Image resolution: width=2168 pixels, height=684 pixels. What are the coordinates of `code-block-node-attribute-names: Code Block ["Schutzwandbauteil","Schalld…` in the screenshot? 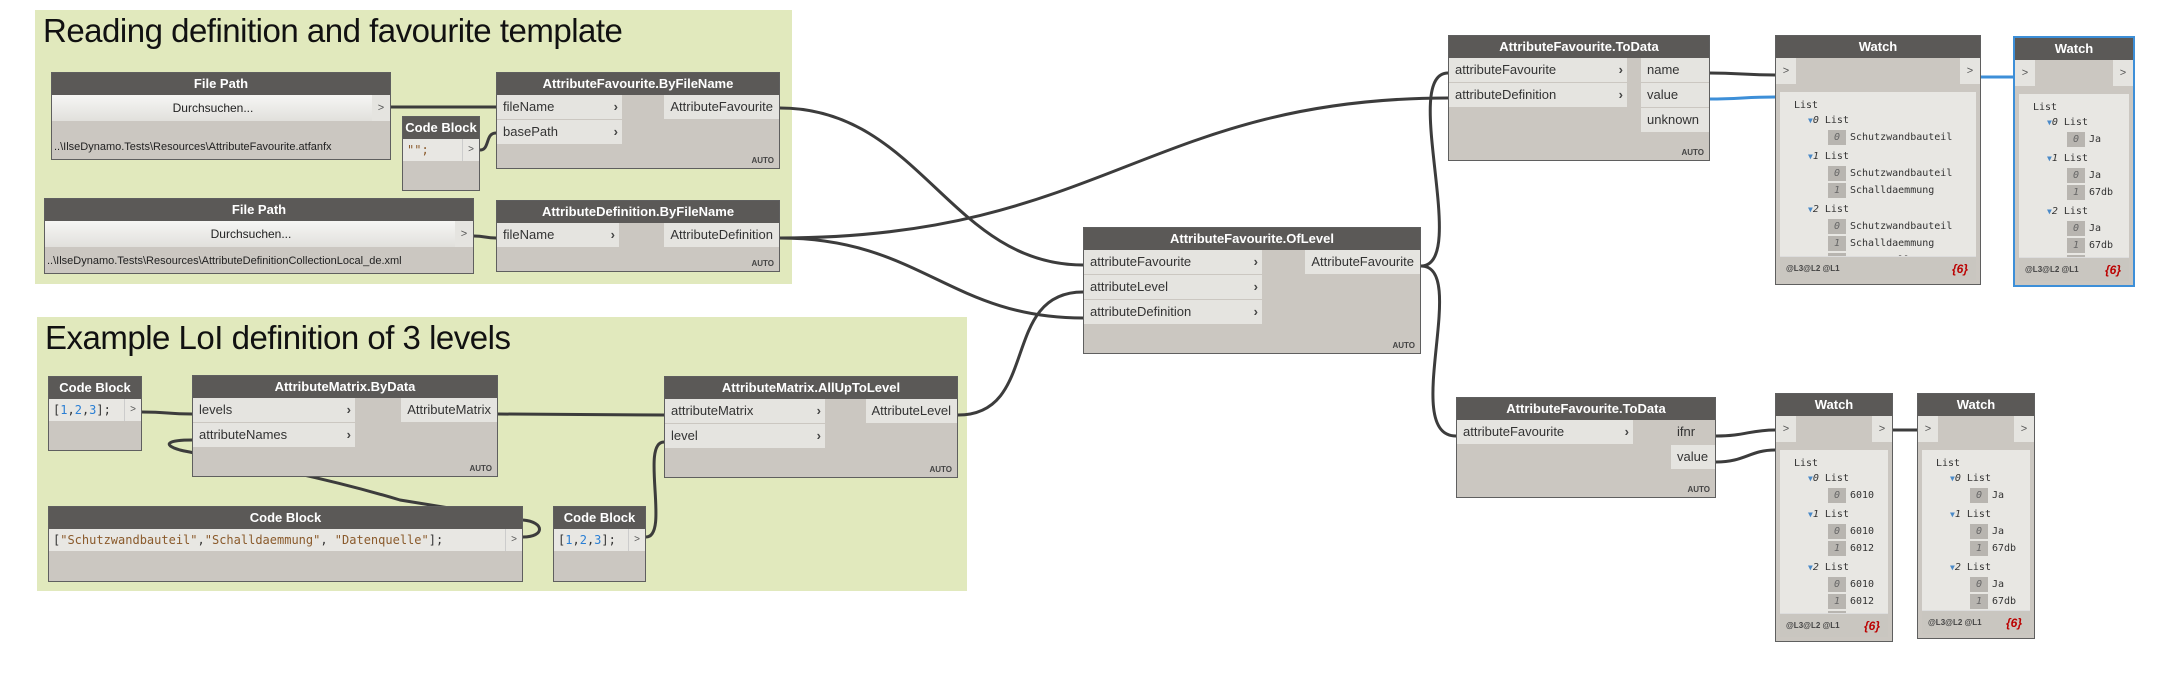 It's located at (285, 544).